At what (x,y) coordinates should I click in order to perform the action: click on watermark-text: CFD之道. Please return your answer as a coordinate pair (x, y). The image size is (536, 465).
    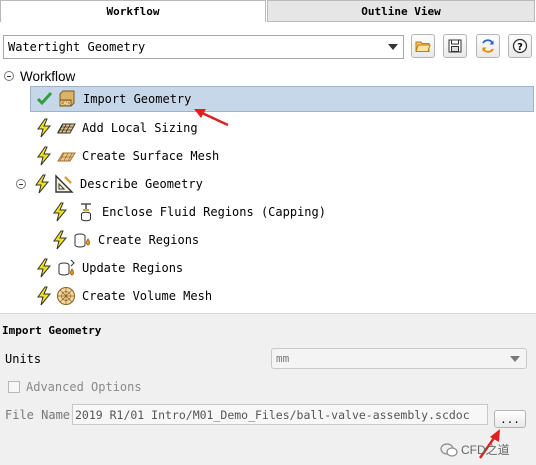
    Looking at the image, I should click on (485, 450).